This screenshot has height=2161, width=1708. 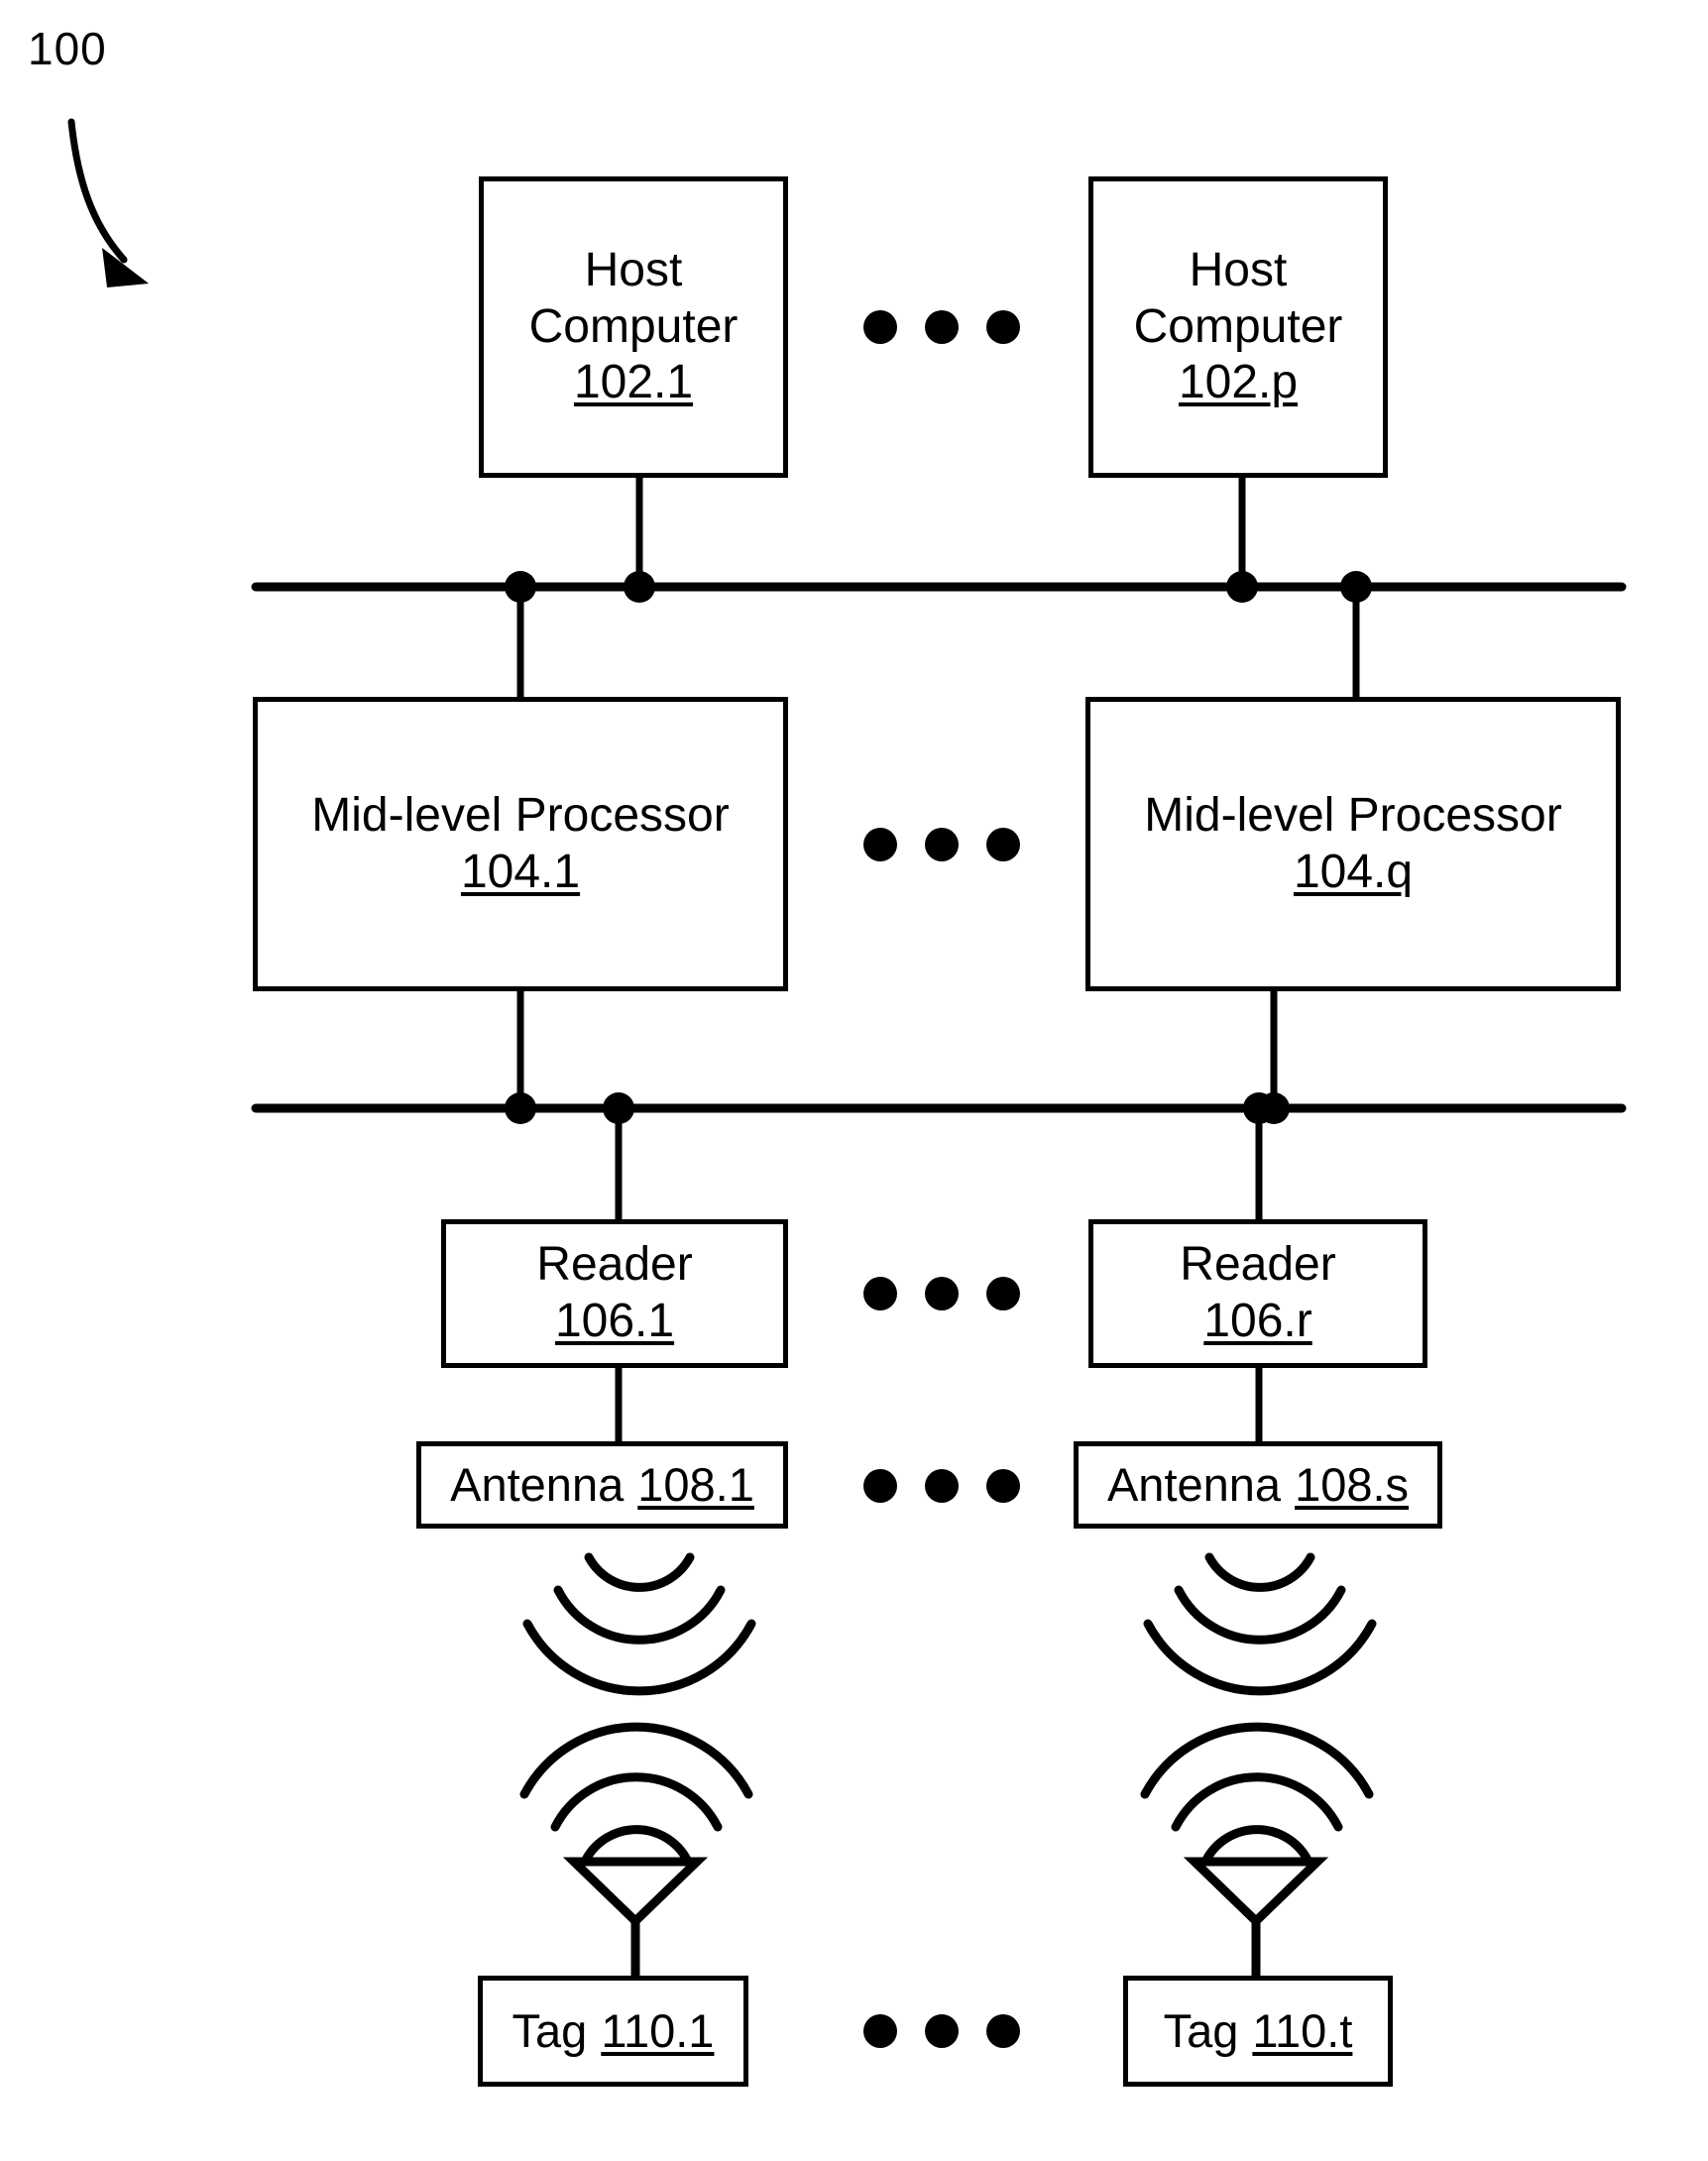 I want to click on figure-lead-arrowhead, so click(x=125, y=268).